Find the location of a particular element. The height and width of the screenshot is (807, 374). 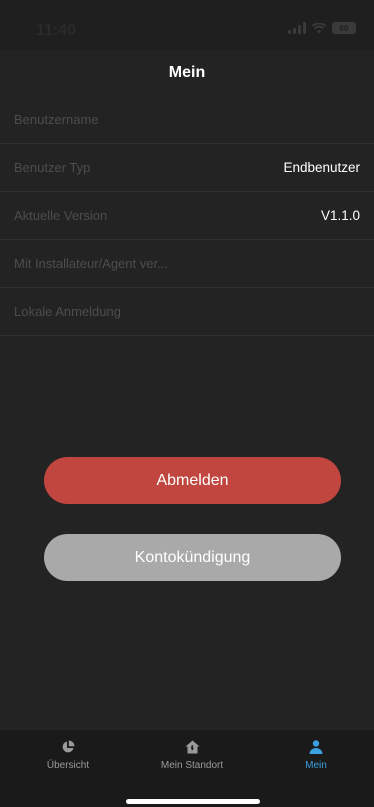

page-title: Mein is located at coordinates (187, 72).